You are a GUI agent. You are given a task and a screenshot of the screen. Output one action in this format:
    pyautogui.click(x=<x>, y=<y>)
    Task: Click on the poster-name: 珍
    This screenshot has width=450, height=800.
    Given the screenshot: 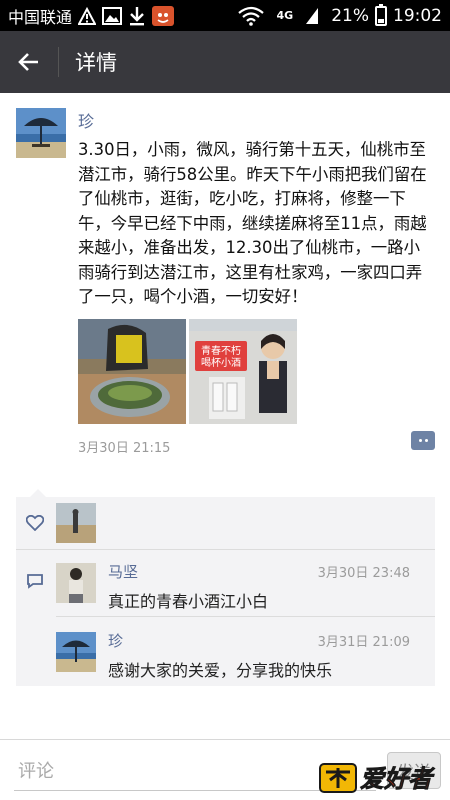 What is the action you would take?
    pyautogui.click(x=86, y=120)
    